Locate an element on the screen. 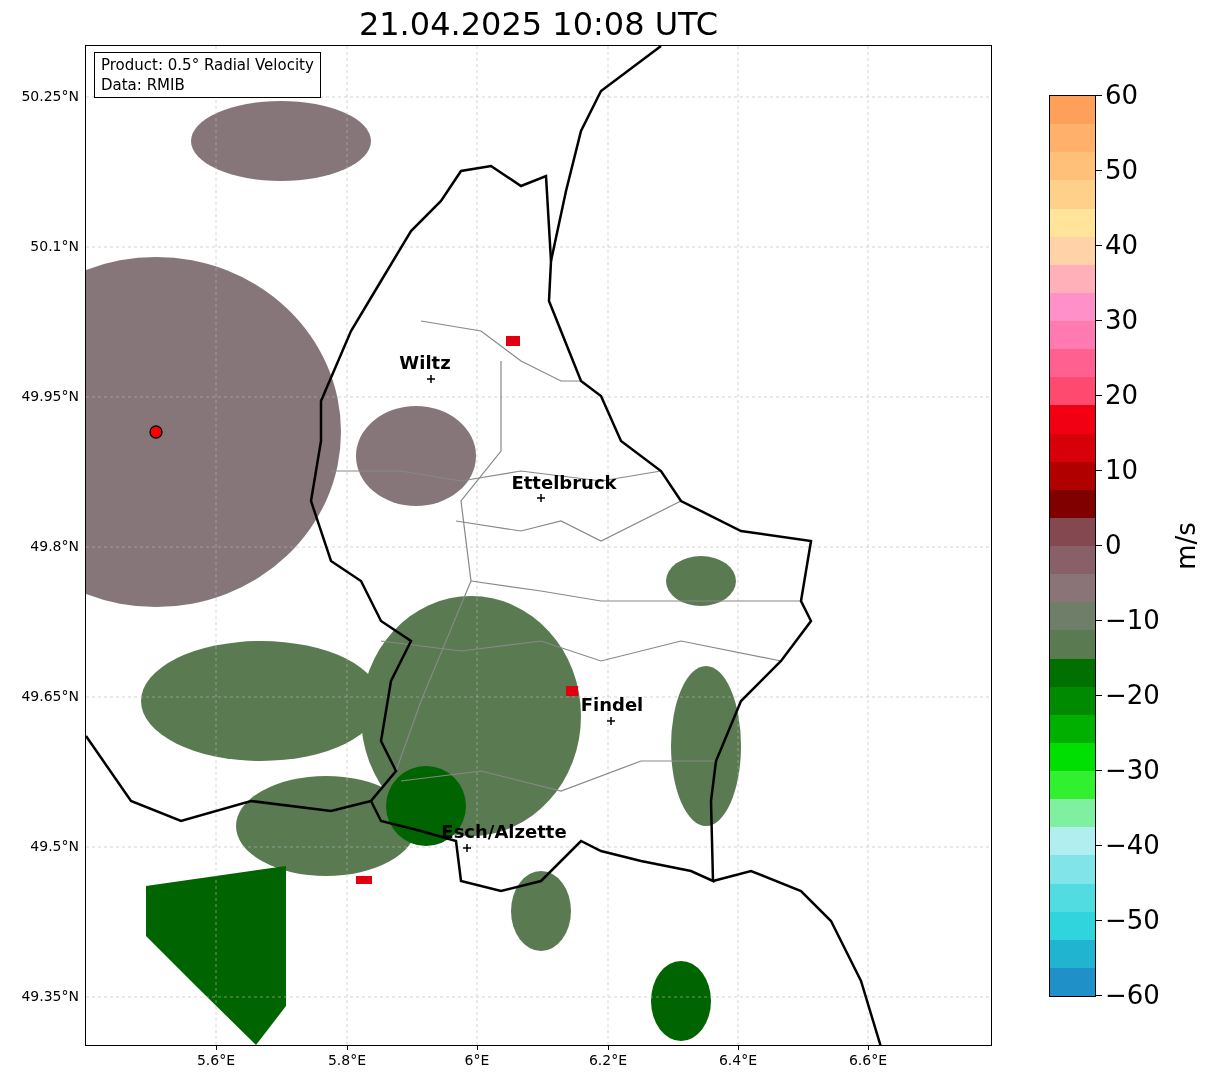 Image resolution: width=1207 pixels, height=1081 pixels. longitude-label: 6.6°E is located at coordinates (868, 1060).